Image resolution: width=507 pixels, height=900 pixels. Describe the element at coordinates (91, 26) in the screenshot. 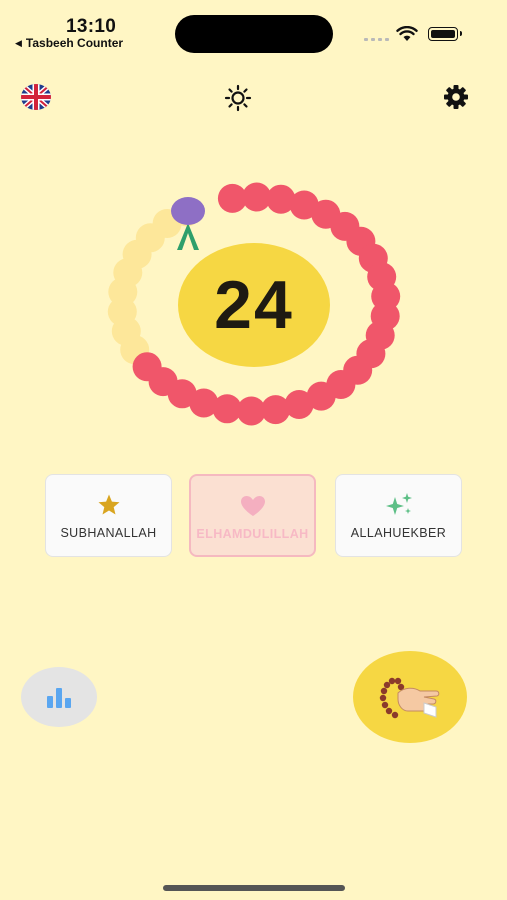

I see `status-time: 13:10` at that location.